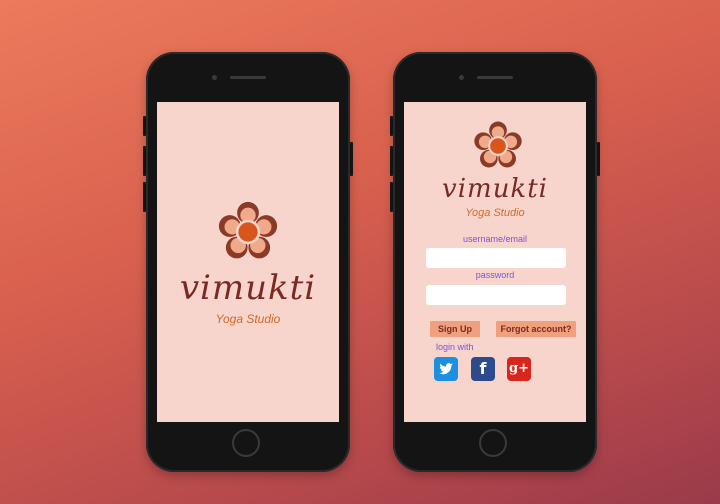 The image size is (720, 504). I want to click on password-input, so click(496, 295).